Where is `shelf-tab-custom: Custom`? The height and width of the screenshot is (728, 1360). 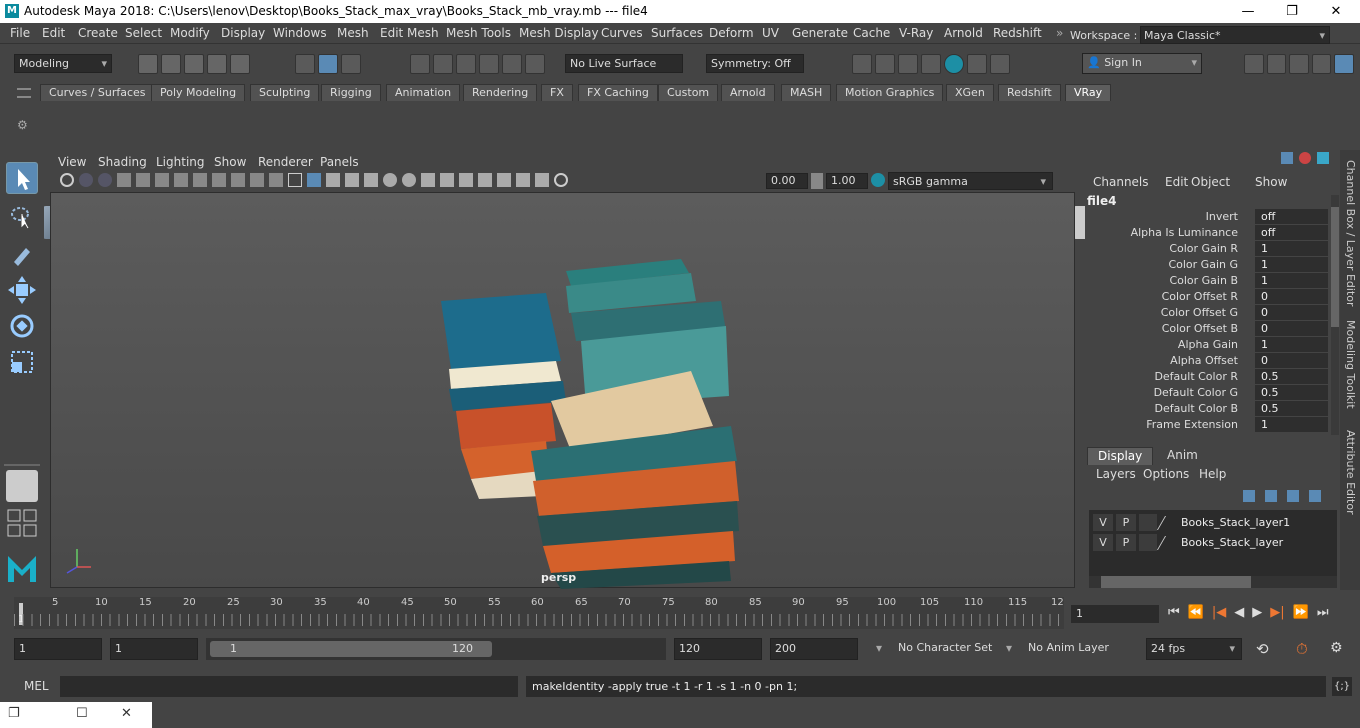
shelf-tab-custom: Custom is located at coordinates (688, 92).